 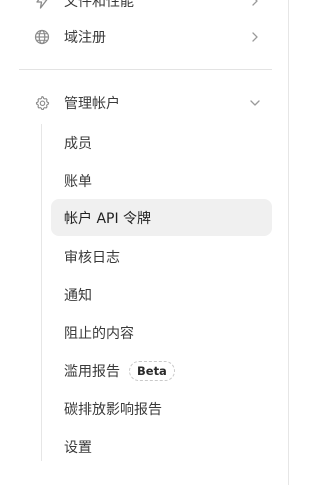 I want to click on submenu-item-label: 通知, so click(x=78, y=295).